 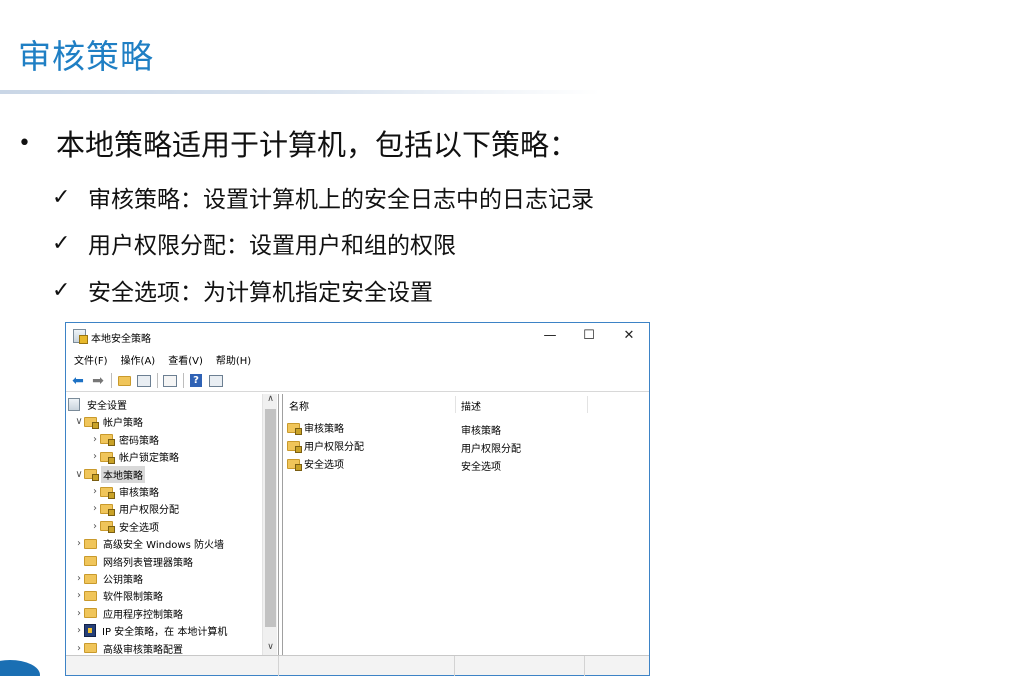 I want to click on tree-item-label: 帐户锁定策略, so click(x=149, y=459).